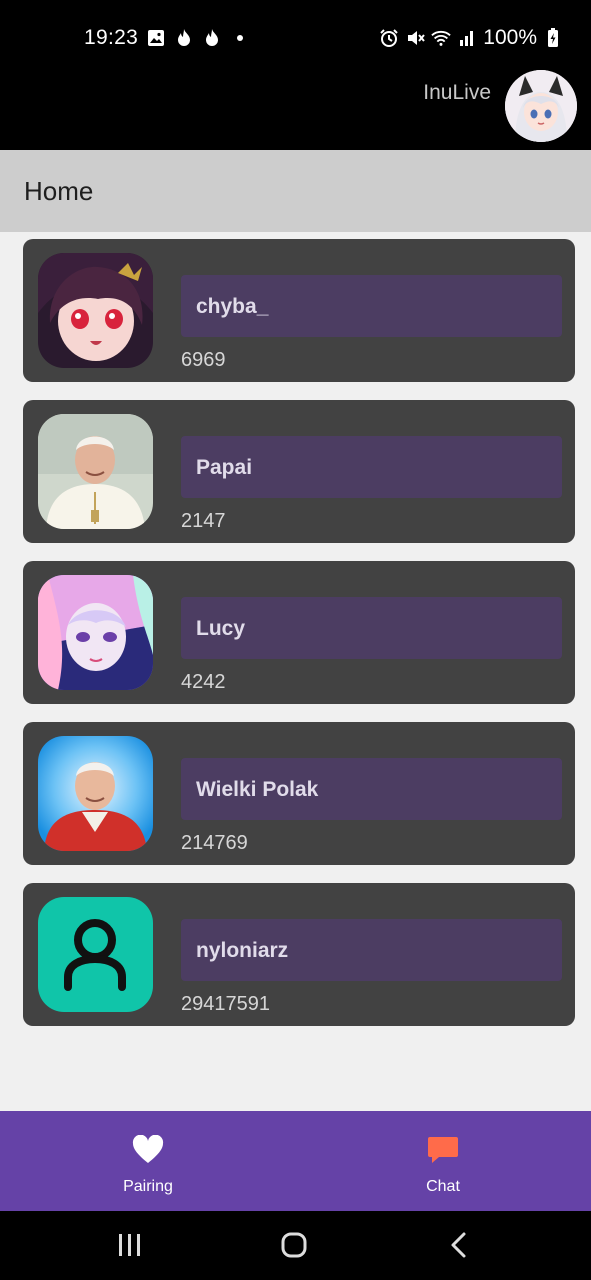  I want to click on alarm-icon, so click(389, 38).